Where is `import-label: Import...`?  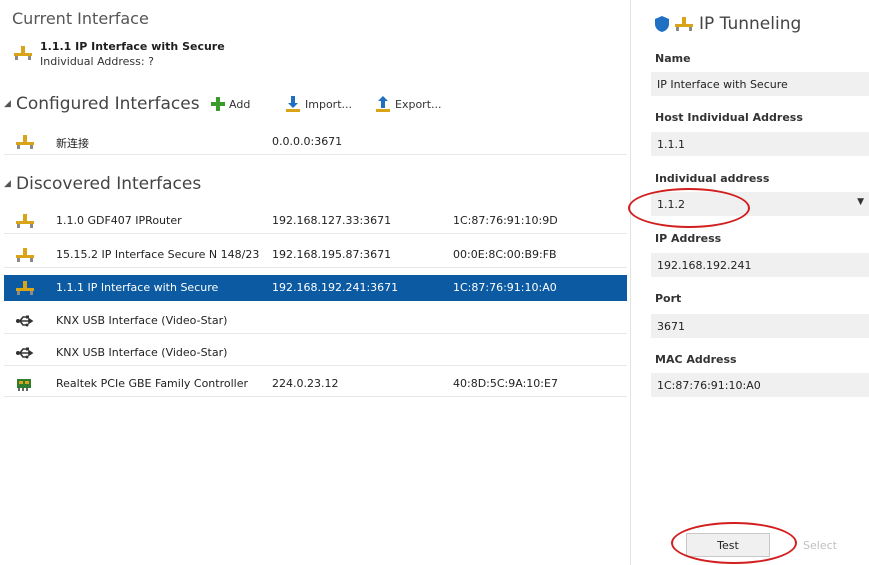 import-label: Import... is located at coordinates (328, 104).